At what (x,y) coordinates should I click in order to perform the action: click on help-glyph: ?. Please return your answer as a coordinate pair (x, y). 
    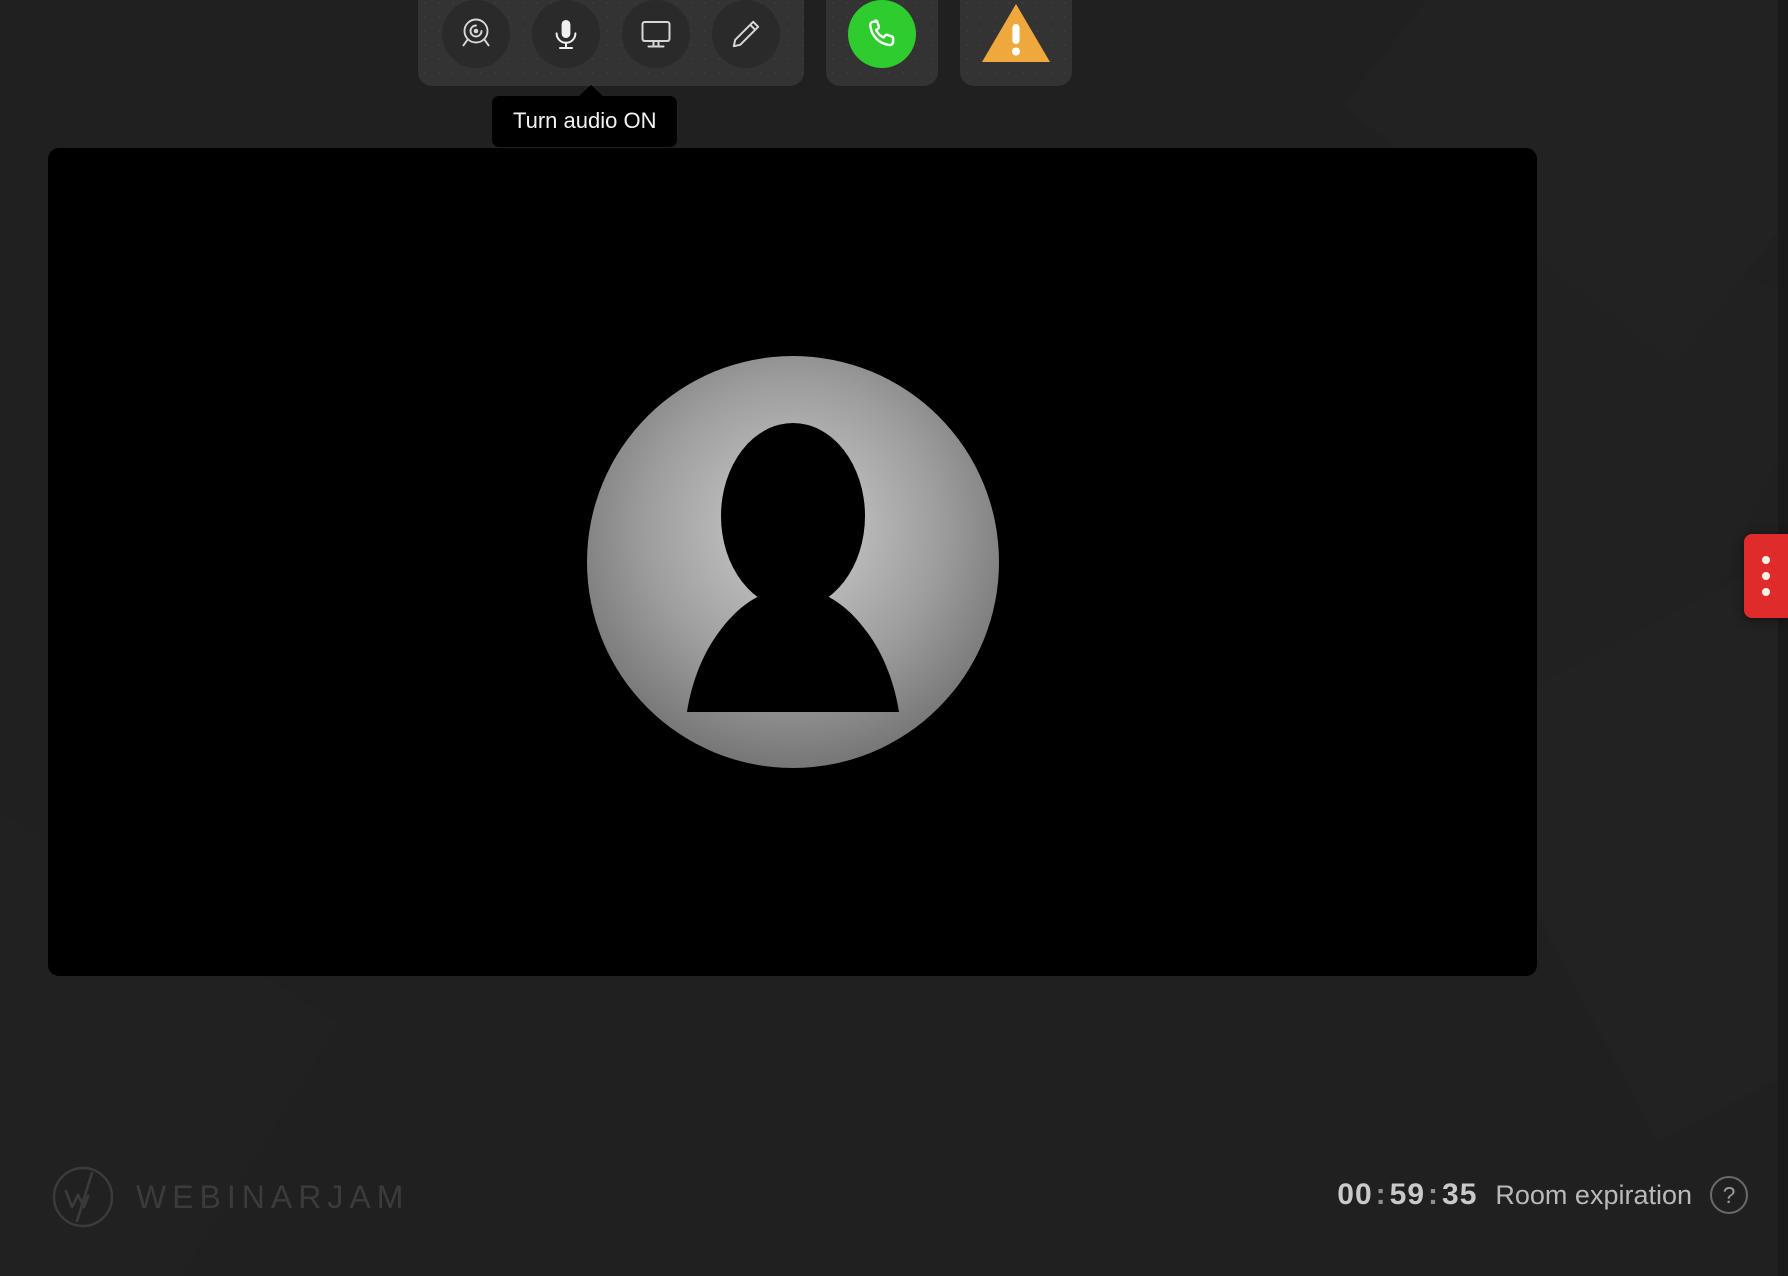
    Looking at the image, I should click on (1729, 1194).